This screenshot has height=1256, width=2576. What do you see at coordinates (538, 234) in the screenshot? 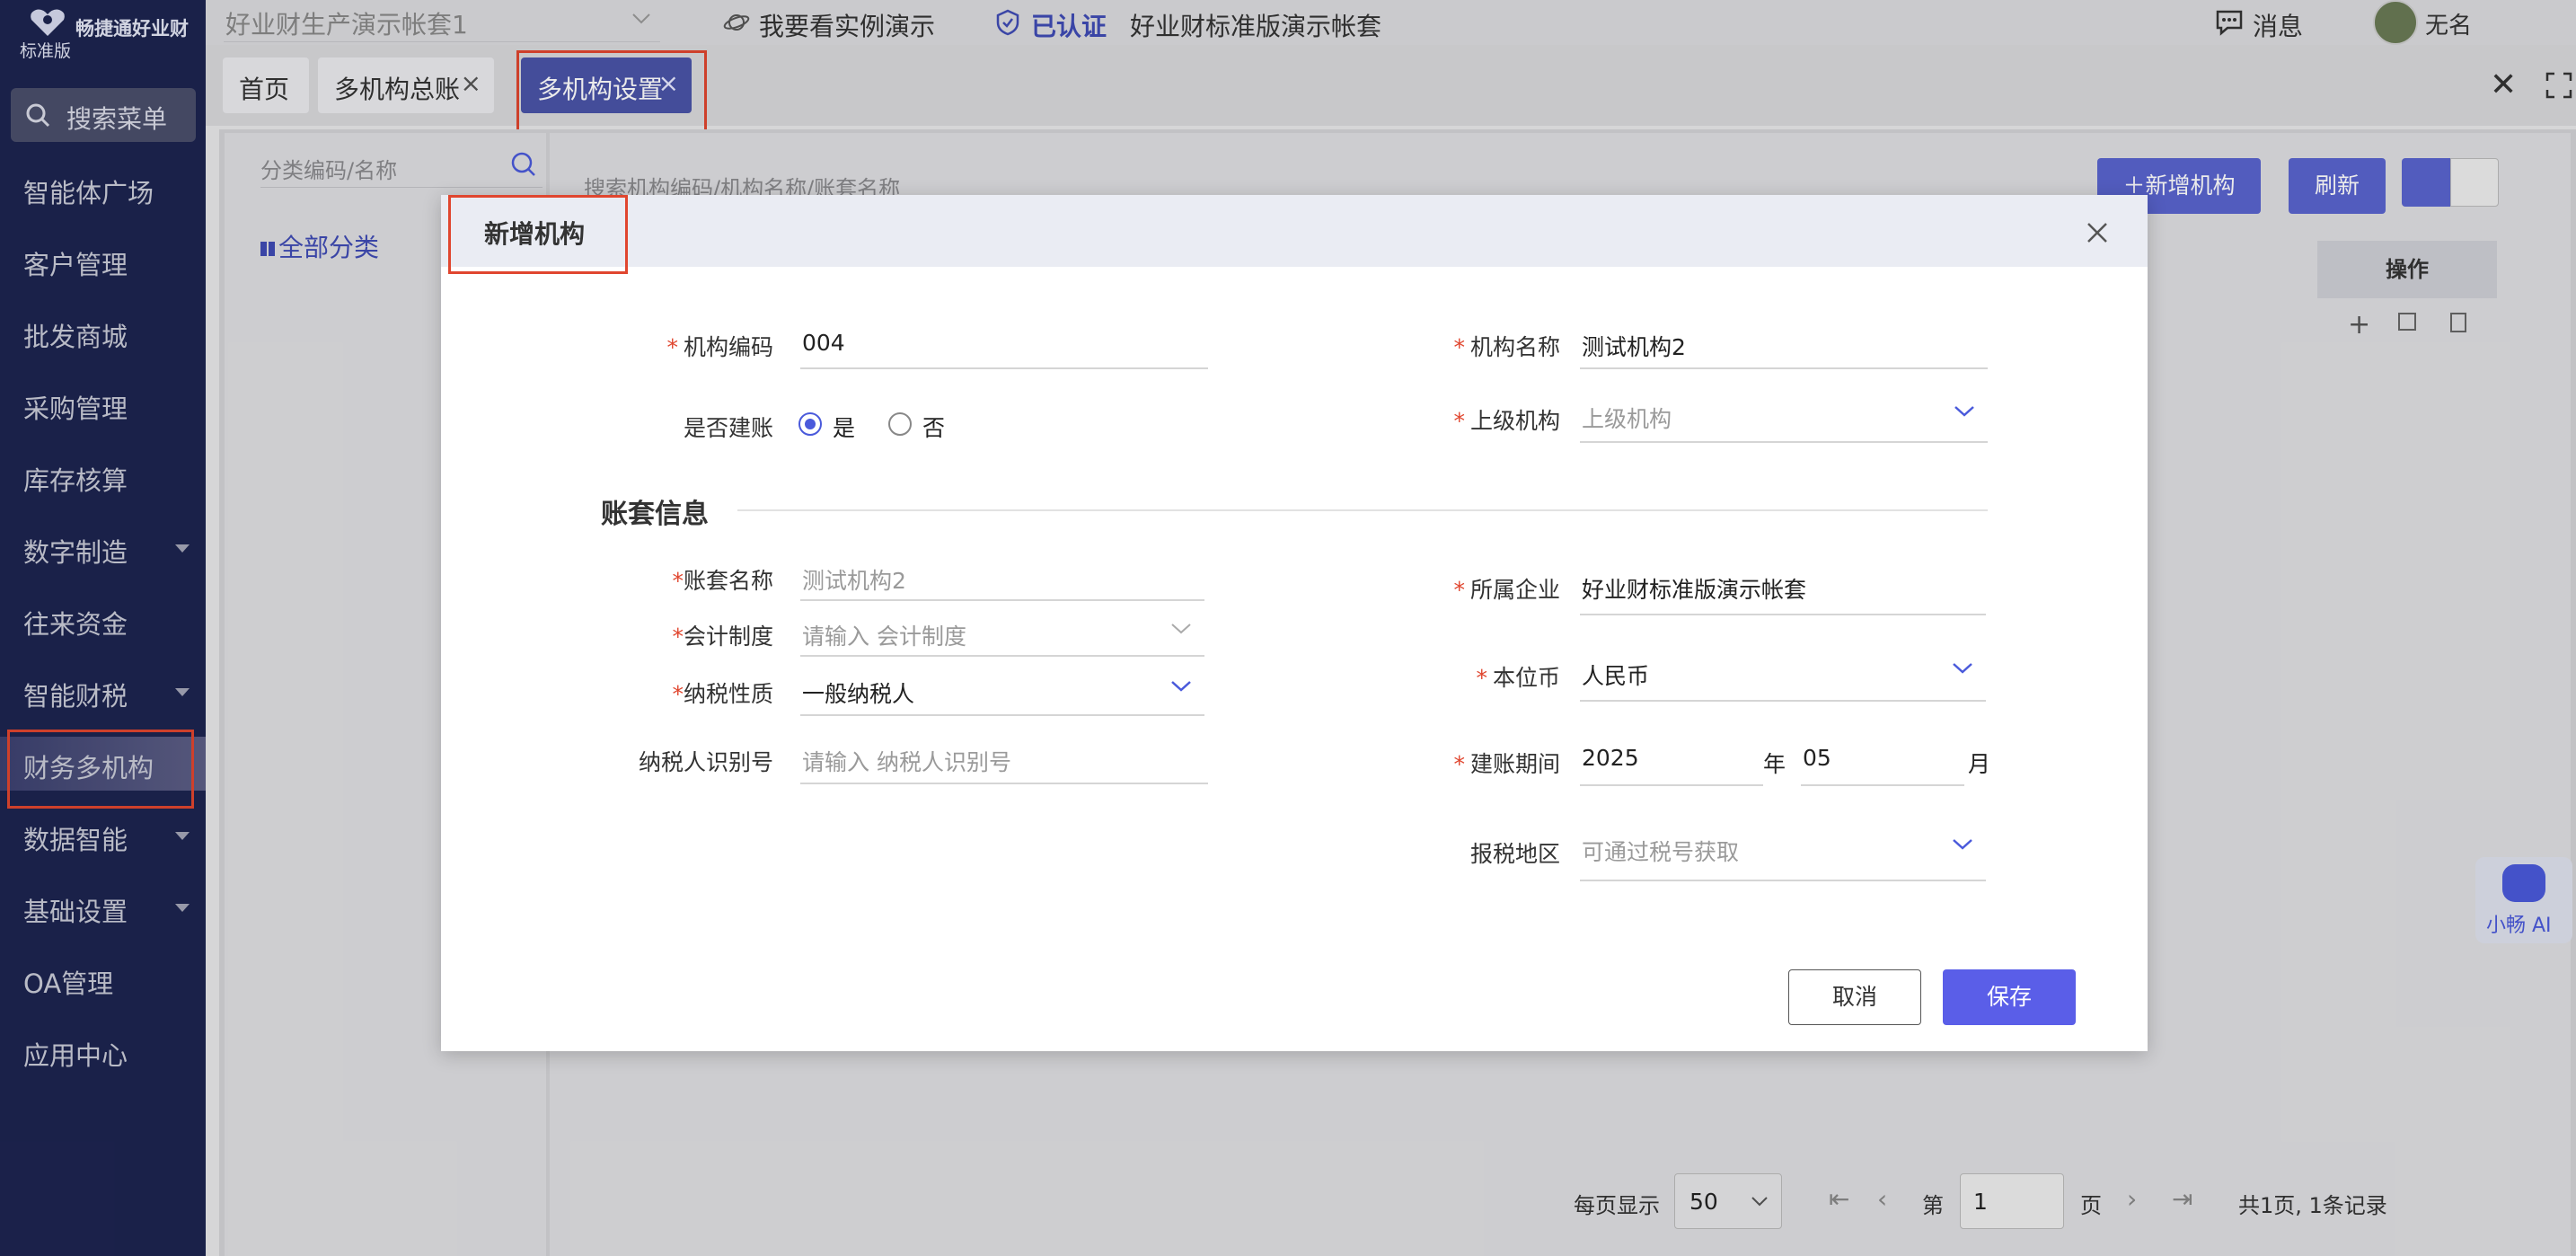
I see `highlight-box` at bounding box center [538, 234].